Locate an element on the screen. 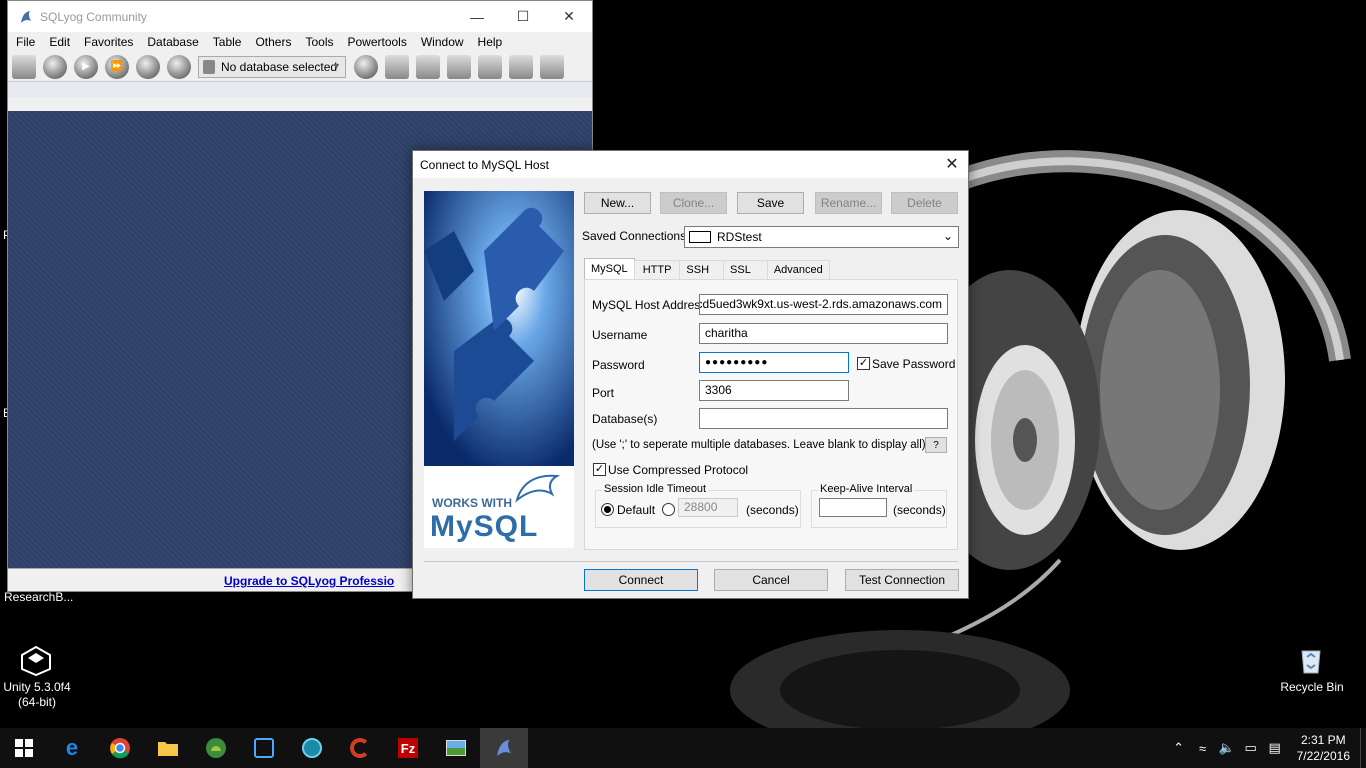 This screenshot has height=768, width=1366. saved-connections-label: Saved Connections is located at coordinates (634, 236).